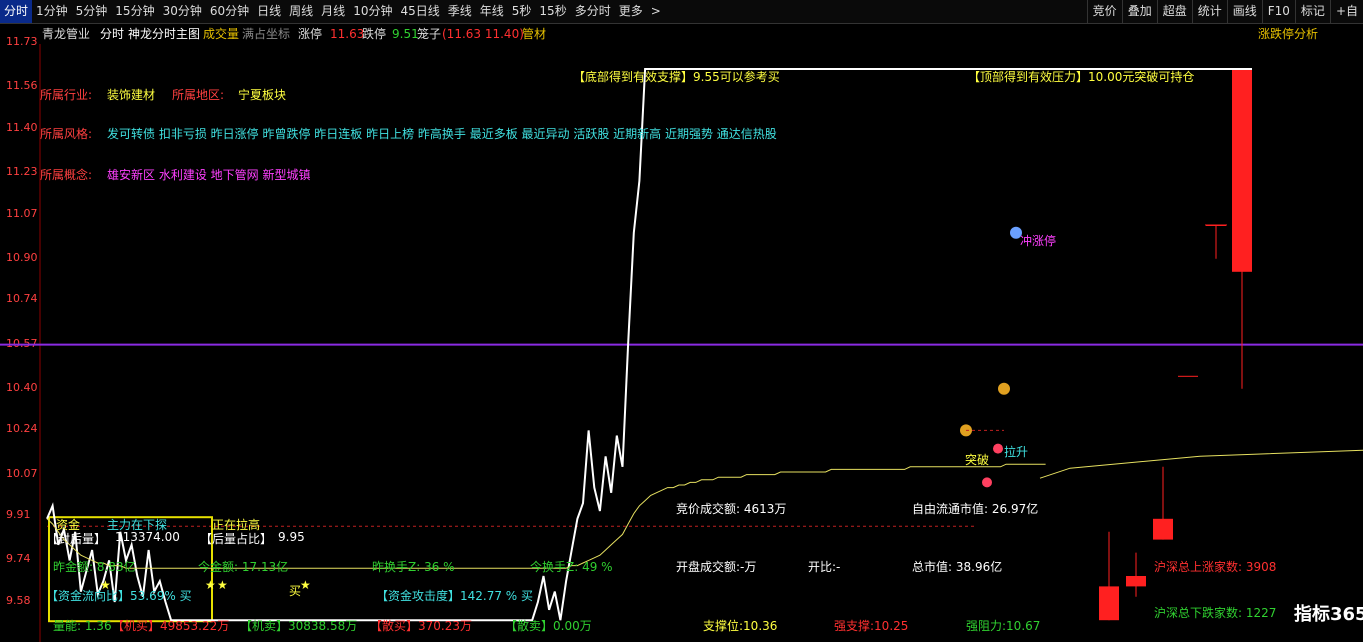  I want to click on today-amount: 今金额: 17.13亿, so click(243, 567).